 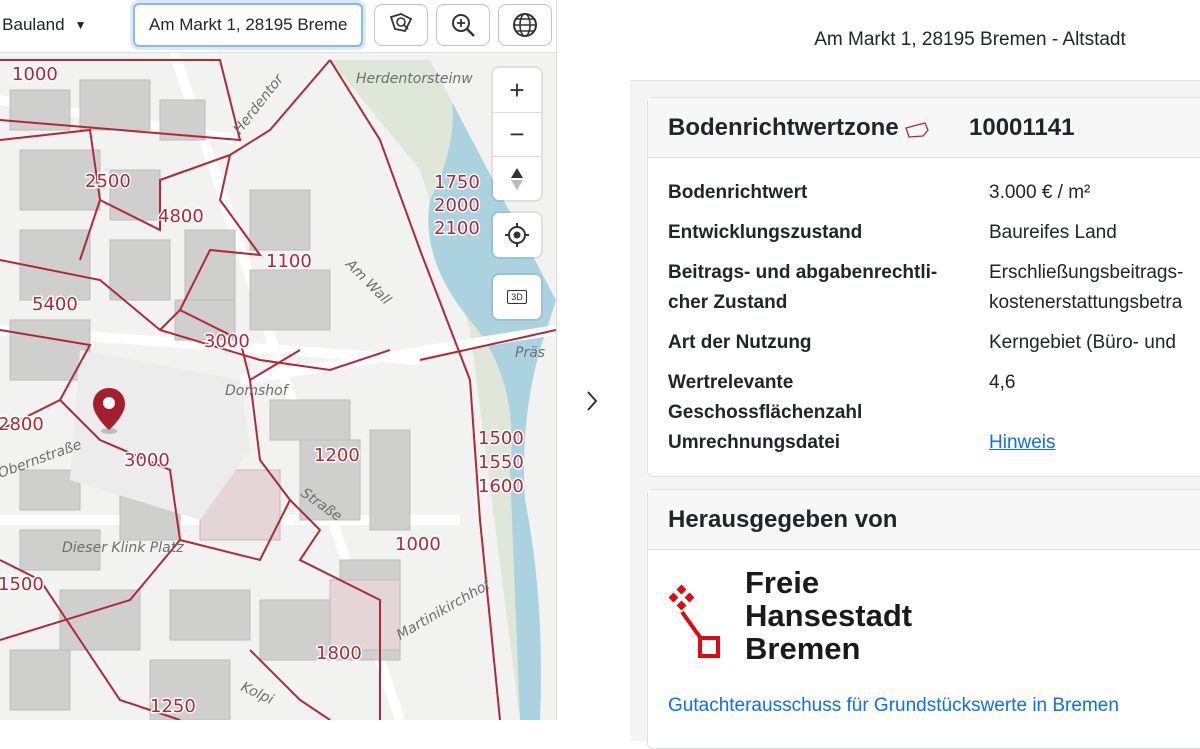 What do you see at coordinates (1053, 232) in the screenshot?
I see `row-value: Baureifes Land` at bounding box center [1053, 232].